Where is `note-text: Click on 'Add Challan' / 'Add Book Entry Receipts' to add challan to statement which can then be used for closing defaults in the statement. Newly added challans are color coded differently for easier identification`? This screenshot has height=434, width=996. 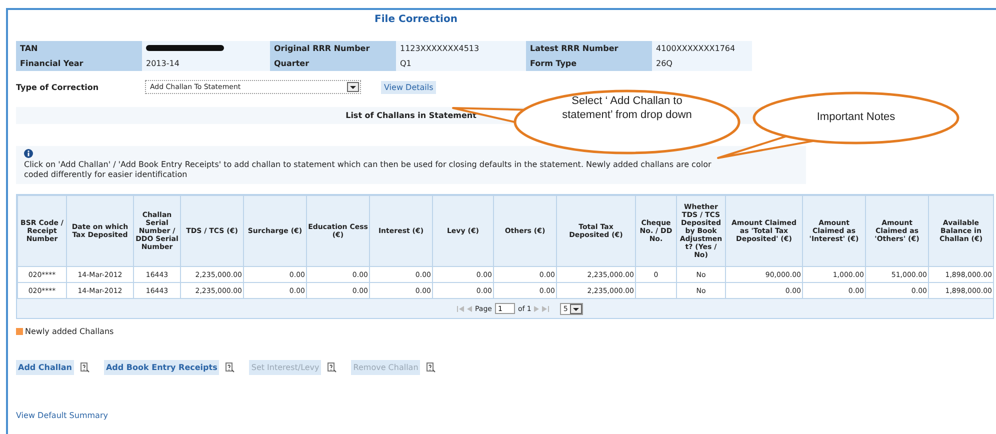 note-text: Click on 'Add Challan' / 'Add Book Entry Receipts' to add challan to statement which can then be used for closing defaults in the statement. Newly added challans are color coded differently for easier identification is located at coordinates (368, 170).